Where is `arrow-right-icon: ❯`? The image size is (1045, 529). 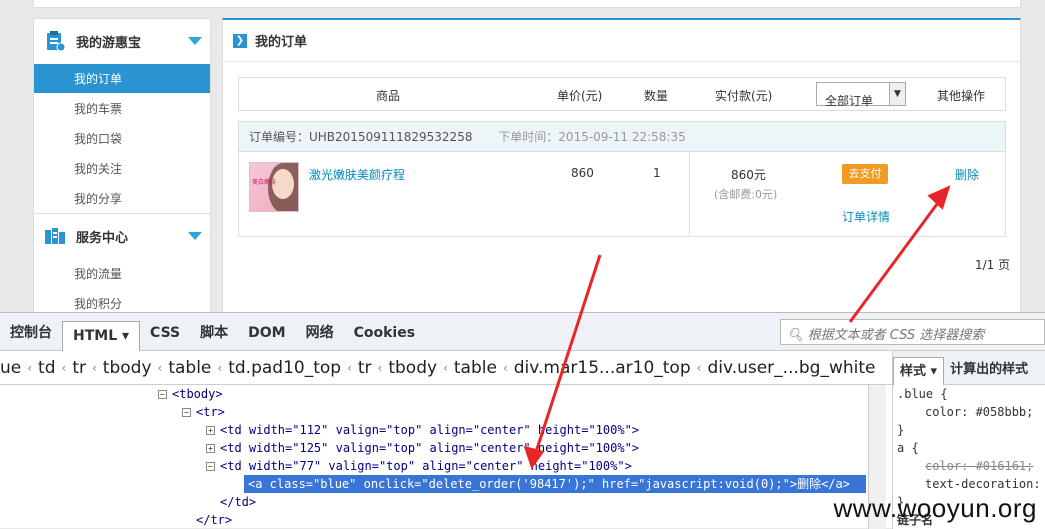 arrow-right-icon: ❯ is located at coordinates (240, 40).